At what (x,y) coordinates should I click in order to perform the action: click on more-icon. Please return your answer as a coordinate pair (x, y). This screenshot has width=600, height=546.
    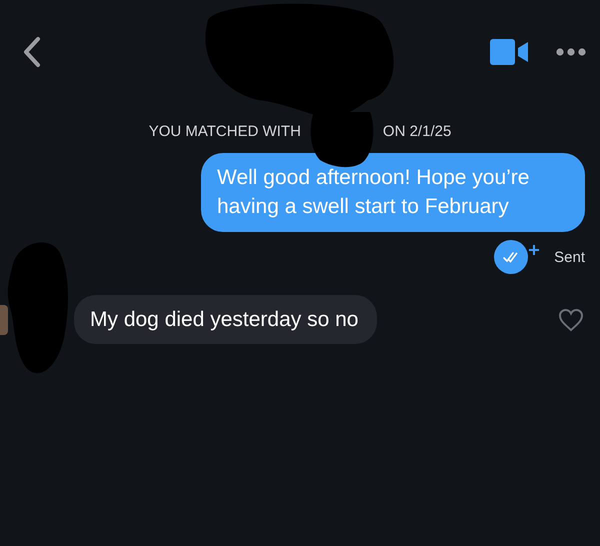
    Looking at the image, I should click on (571, 52).